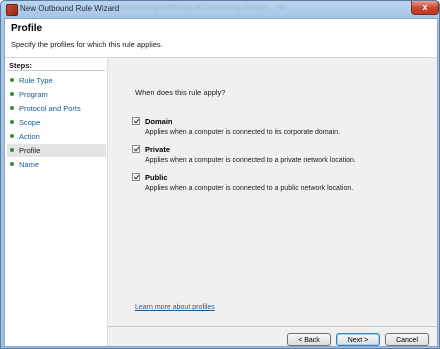  What do you see at coordinates (157, 149) in the screenshot?
I see `private-label: Private` at bounding box center [157, 149].